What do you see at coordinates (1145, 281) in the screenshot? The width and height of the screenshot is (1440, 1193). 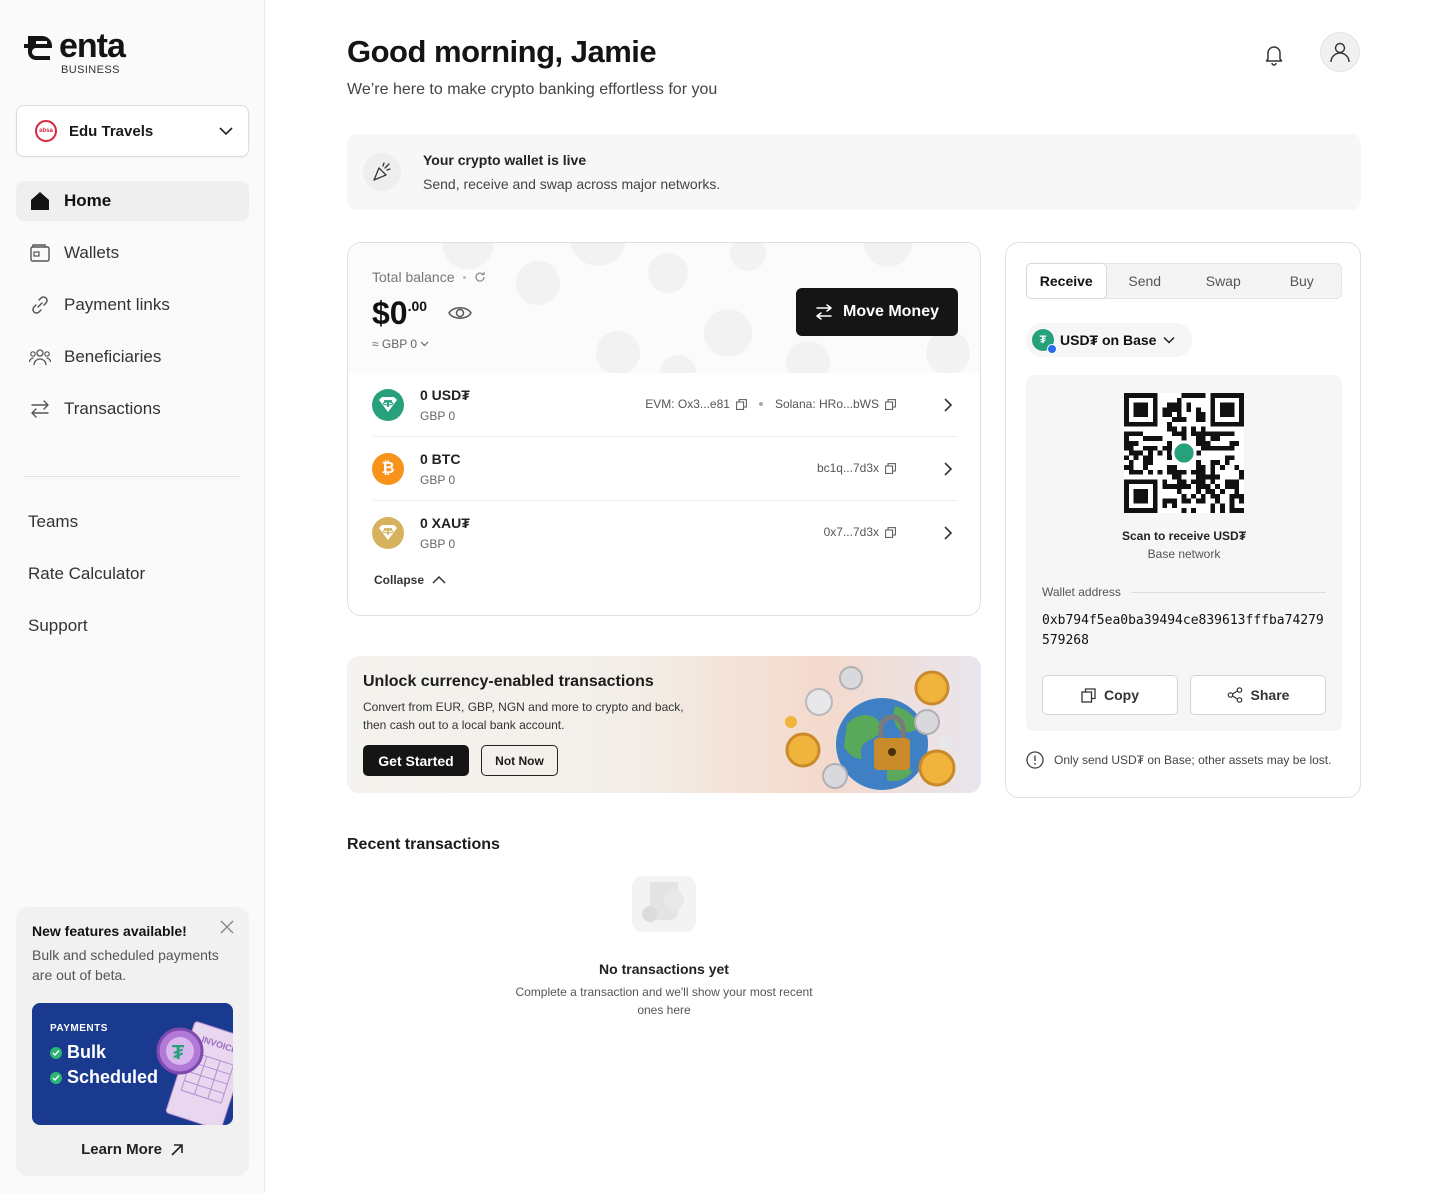 I see `tab-send: Send` at bounding box center [1145, 281].